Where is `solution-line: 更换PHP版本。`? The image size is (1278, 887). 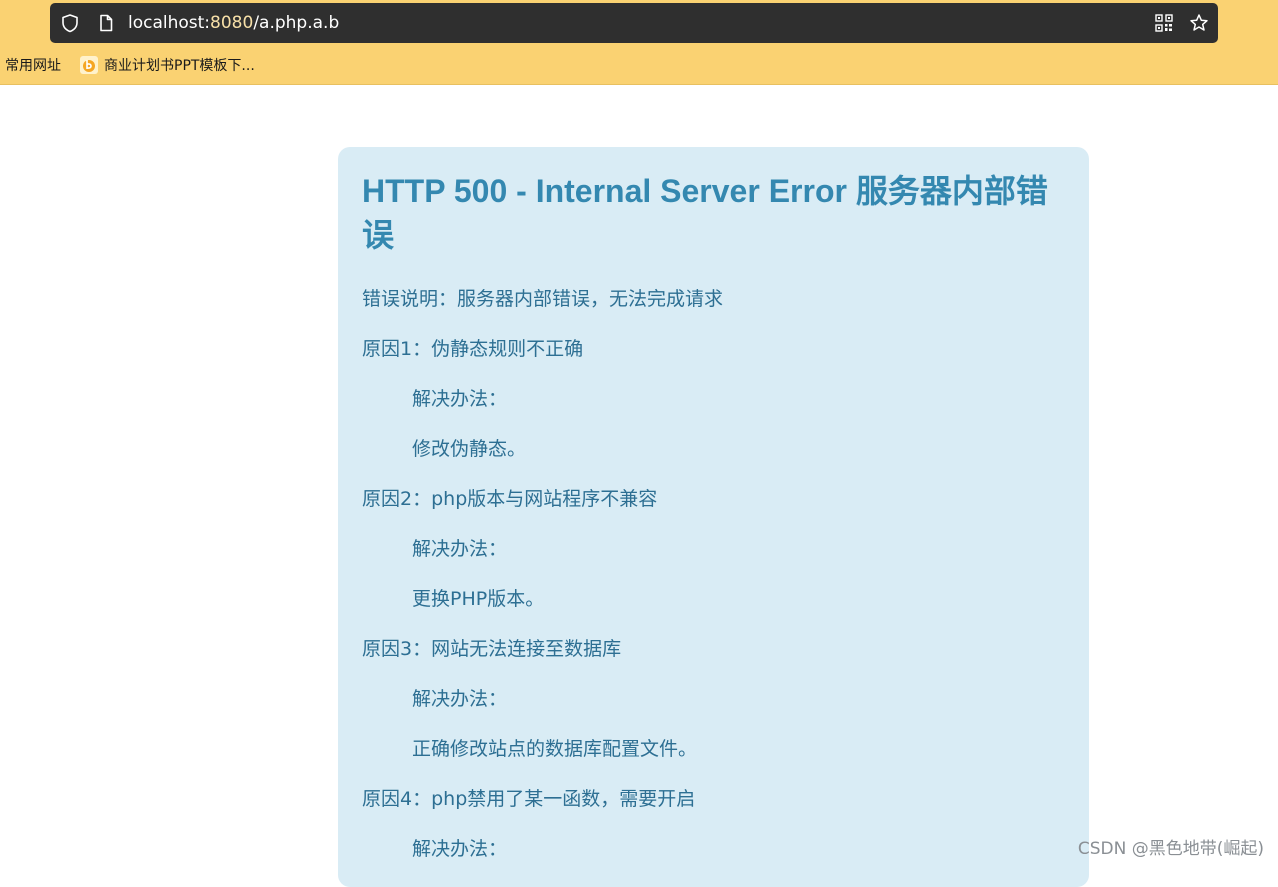
solution-line: 更换PHP版本。 is located at coordinates (713, 612).